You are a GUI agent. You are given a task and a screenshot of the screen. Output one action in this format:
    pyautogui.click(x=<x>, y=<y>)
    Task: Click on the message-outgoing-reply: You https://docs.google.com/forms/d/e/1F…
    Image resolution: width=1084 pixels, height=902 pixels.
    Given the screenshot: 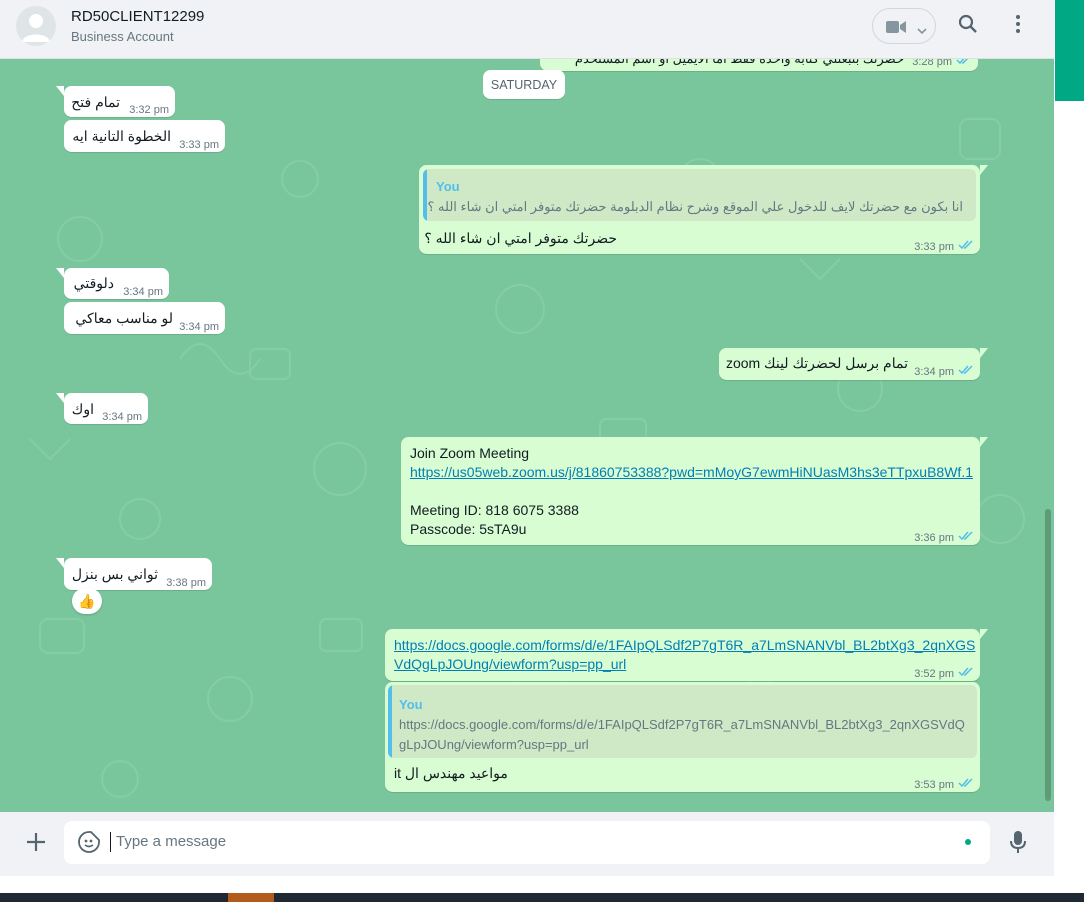 What is the action you would take?
    pyautogui.click(x=682, y=737)
    